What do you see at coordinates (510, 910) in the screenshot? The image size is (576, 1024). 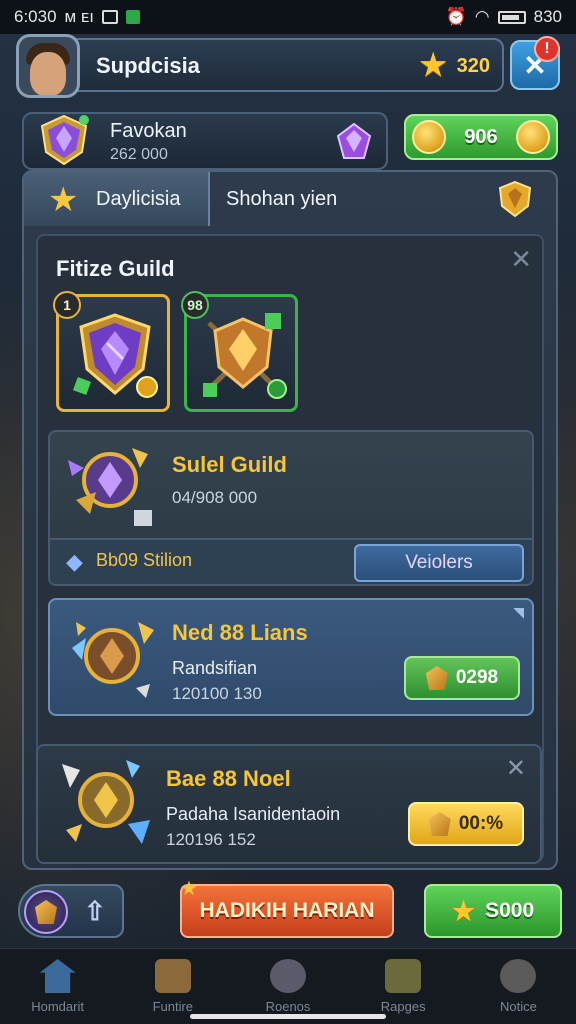 I see `purchase-label: S000` at bounding box center [510, 910].